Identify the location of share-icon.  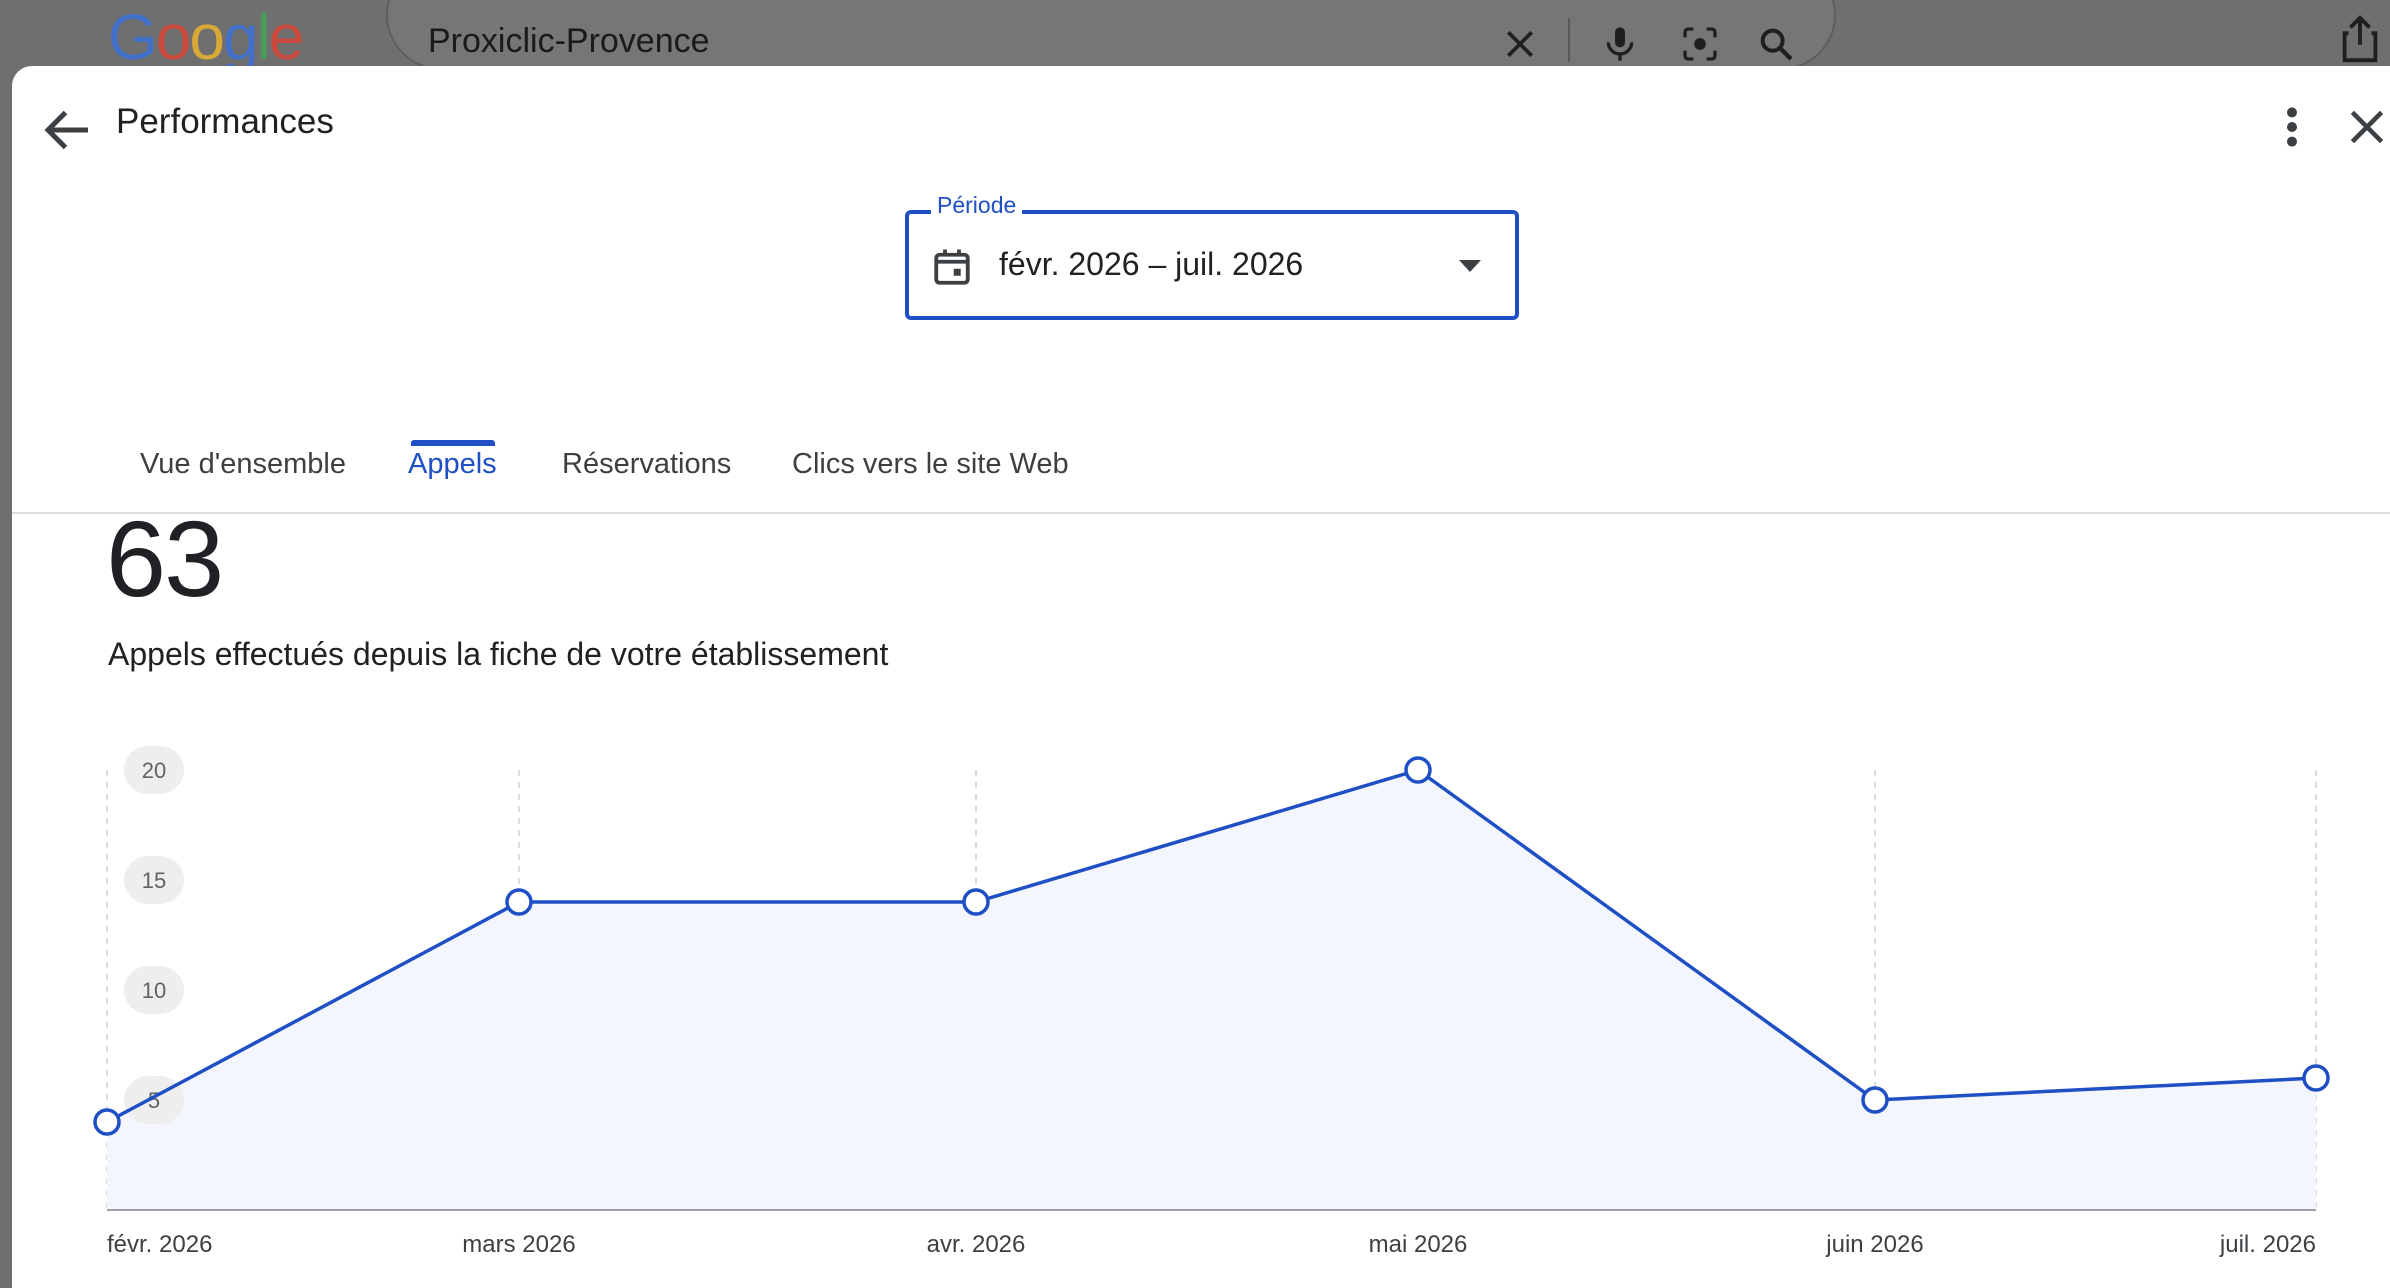
(2360, 39).